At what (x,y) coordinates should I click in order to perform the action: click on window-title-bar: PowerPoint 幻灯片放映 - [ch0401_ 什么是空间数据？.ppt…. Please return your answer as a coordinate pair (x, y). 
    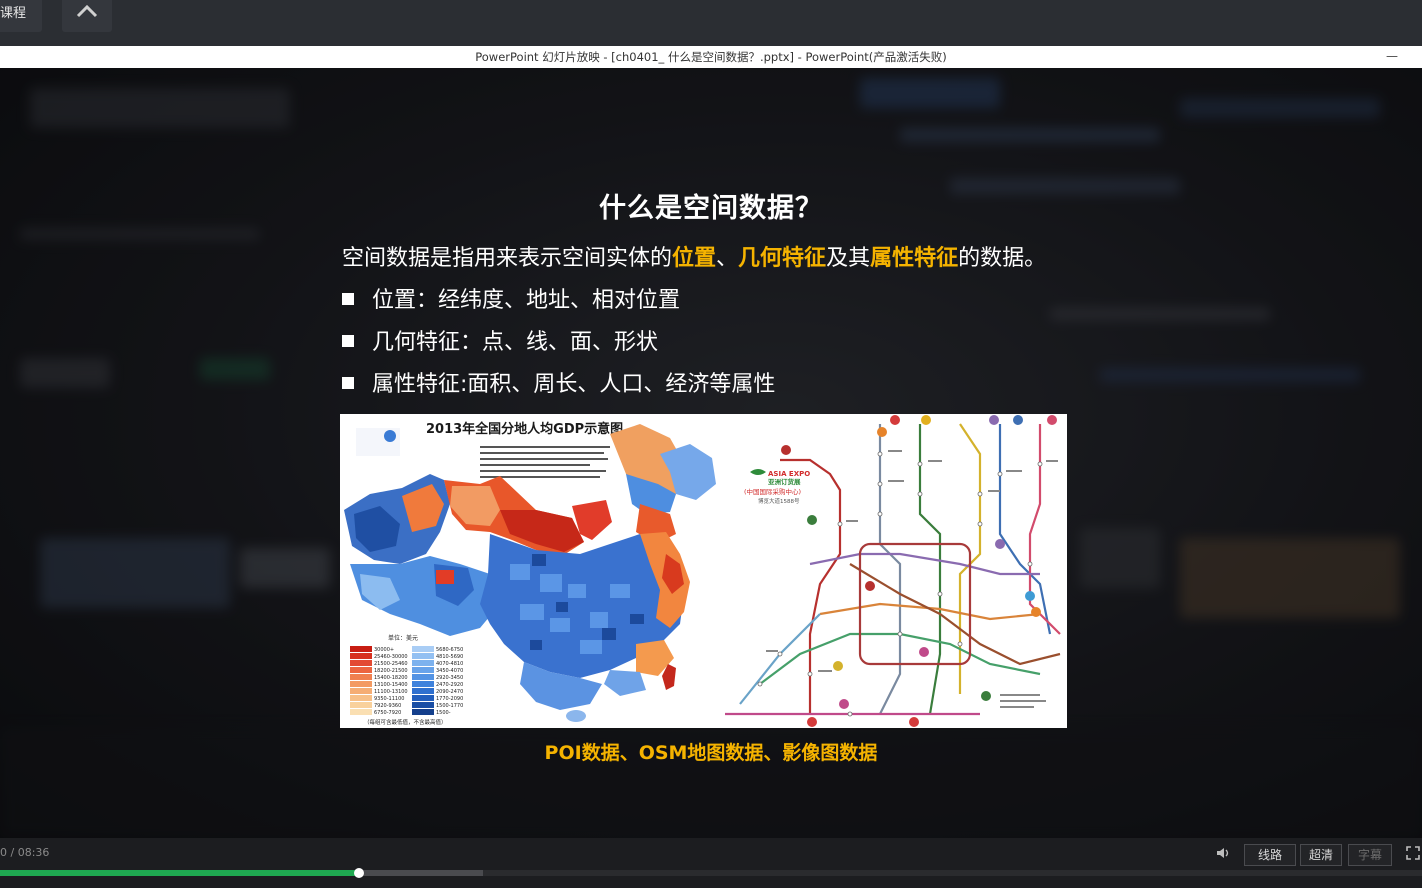
    Looking at the image, I should click on (711, 57).